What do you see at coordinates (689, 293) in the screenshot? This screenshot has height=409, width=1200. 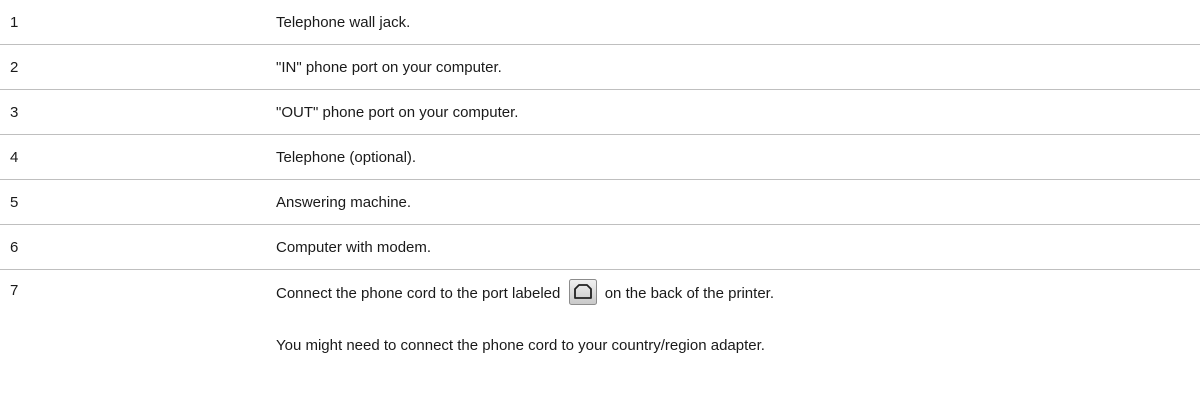 I see `instruction-text-end: on the back of the printer.` at bounding box center [689, 293].